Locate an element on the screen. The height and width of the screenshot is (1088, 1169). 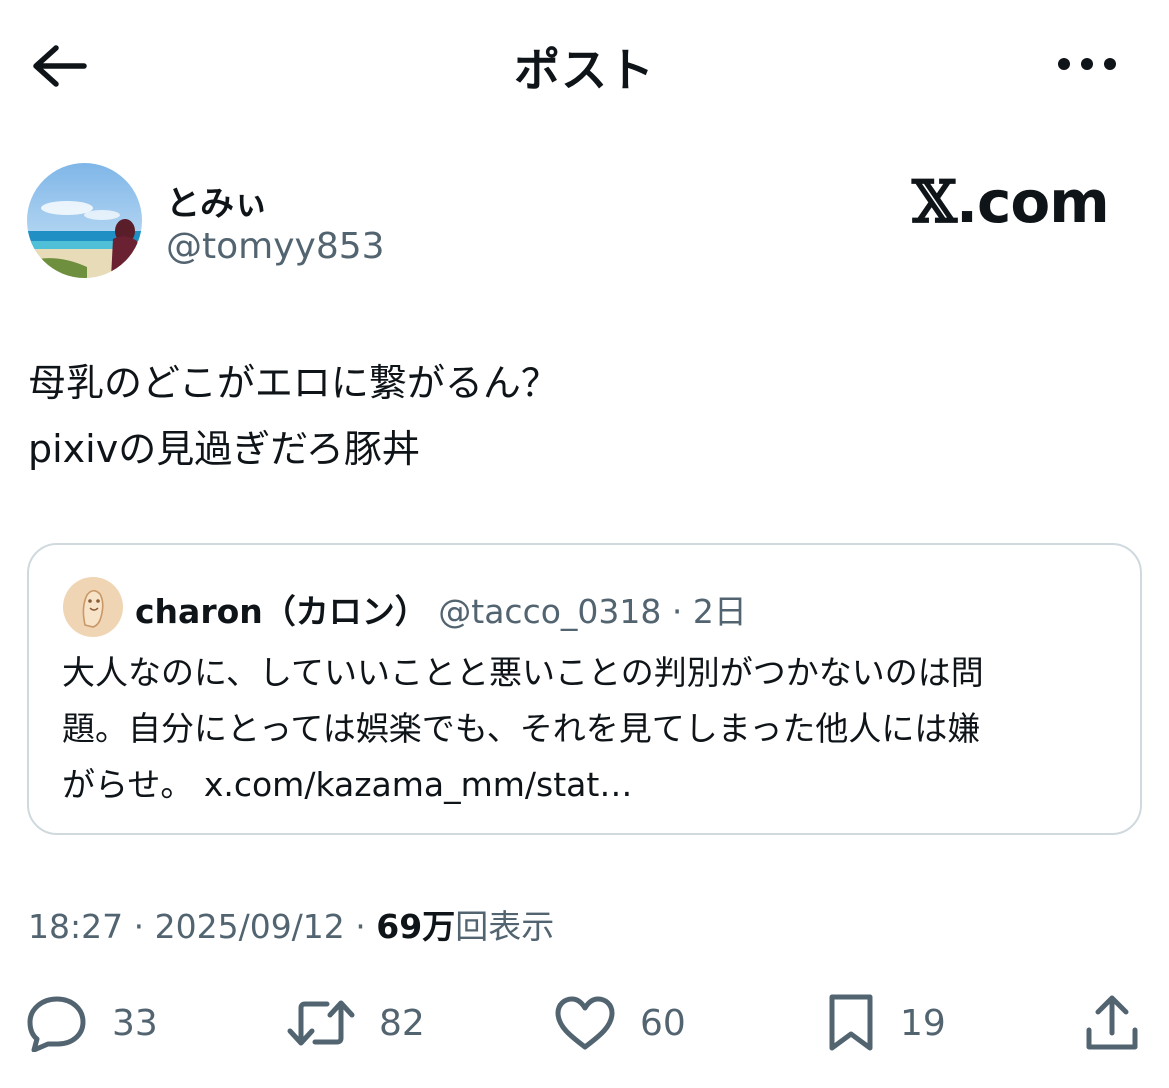
watermark-text: .com is located at coordinates (1033, 202).